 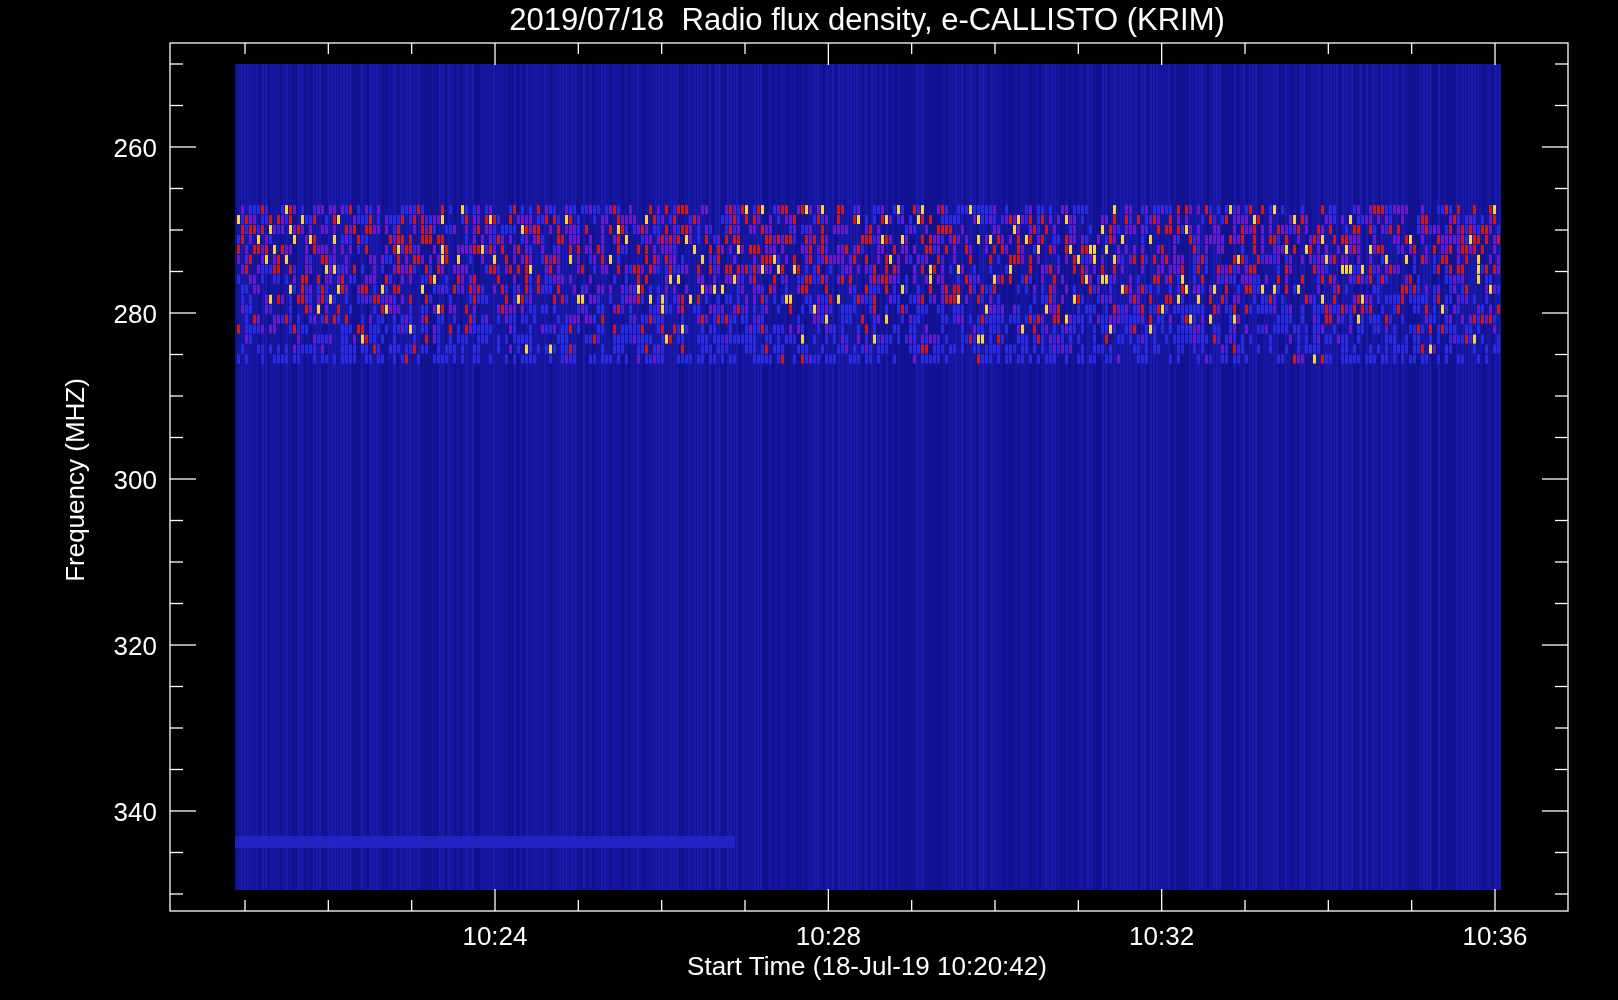 I want to click on y-axis-label: Frequency (MHZ), so click(x=75, y=480).